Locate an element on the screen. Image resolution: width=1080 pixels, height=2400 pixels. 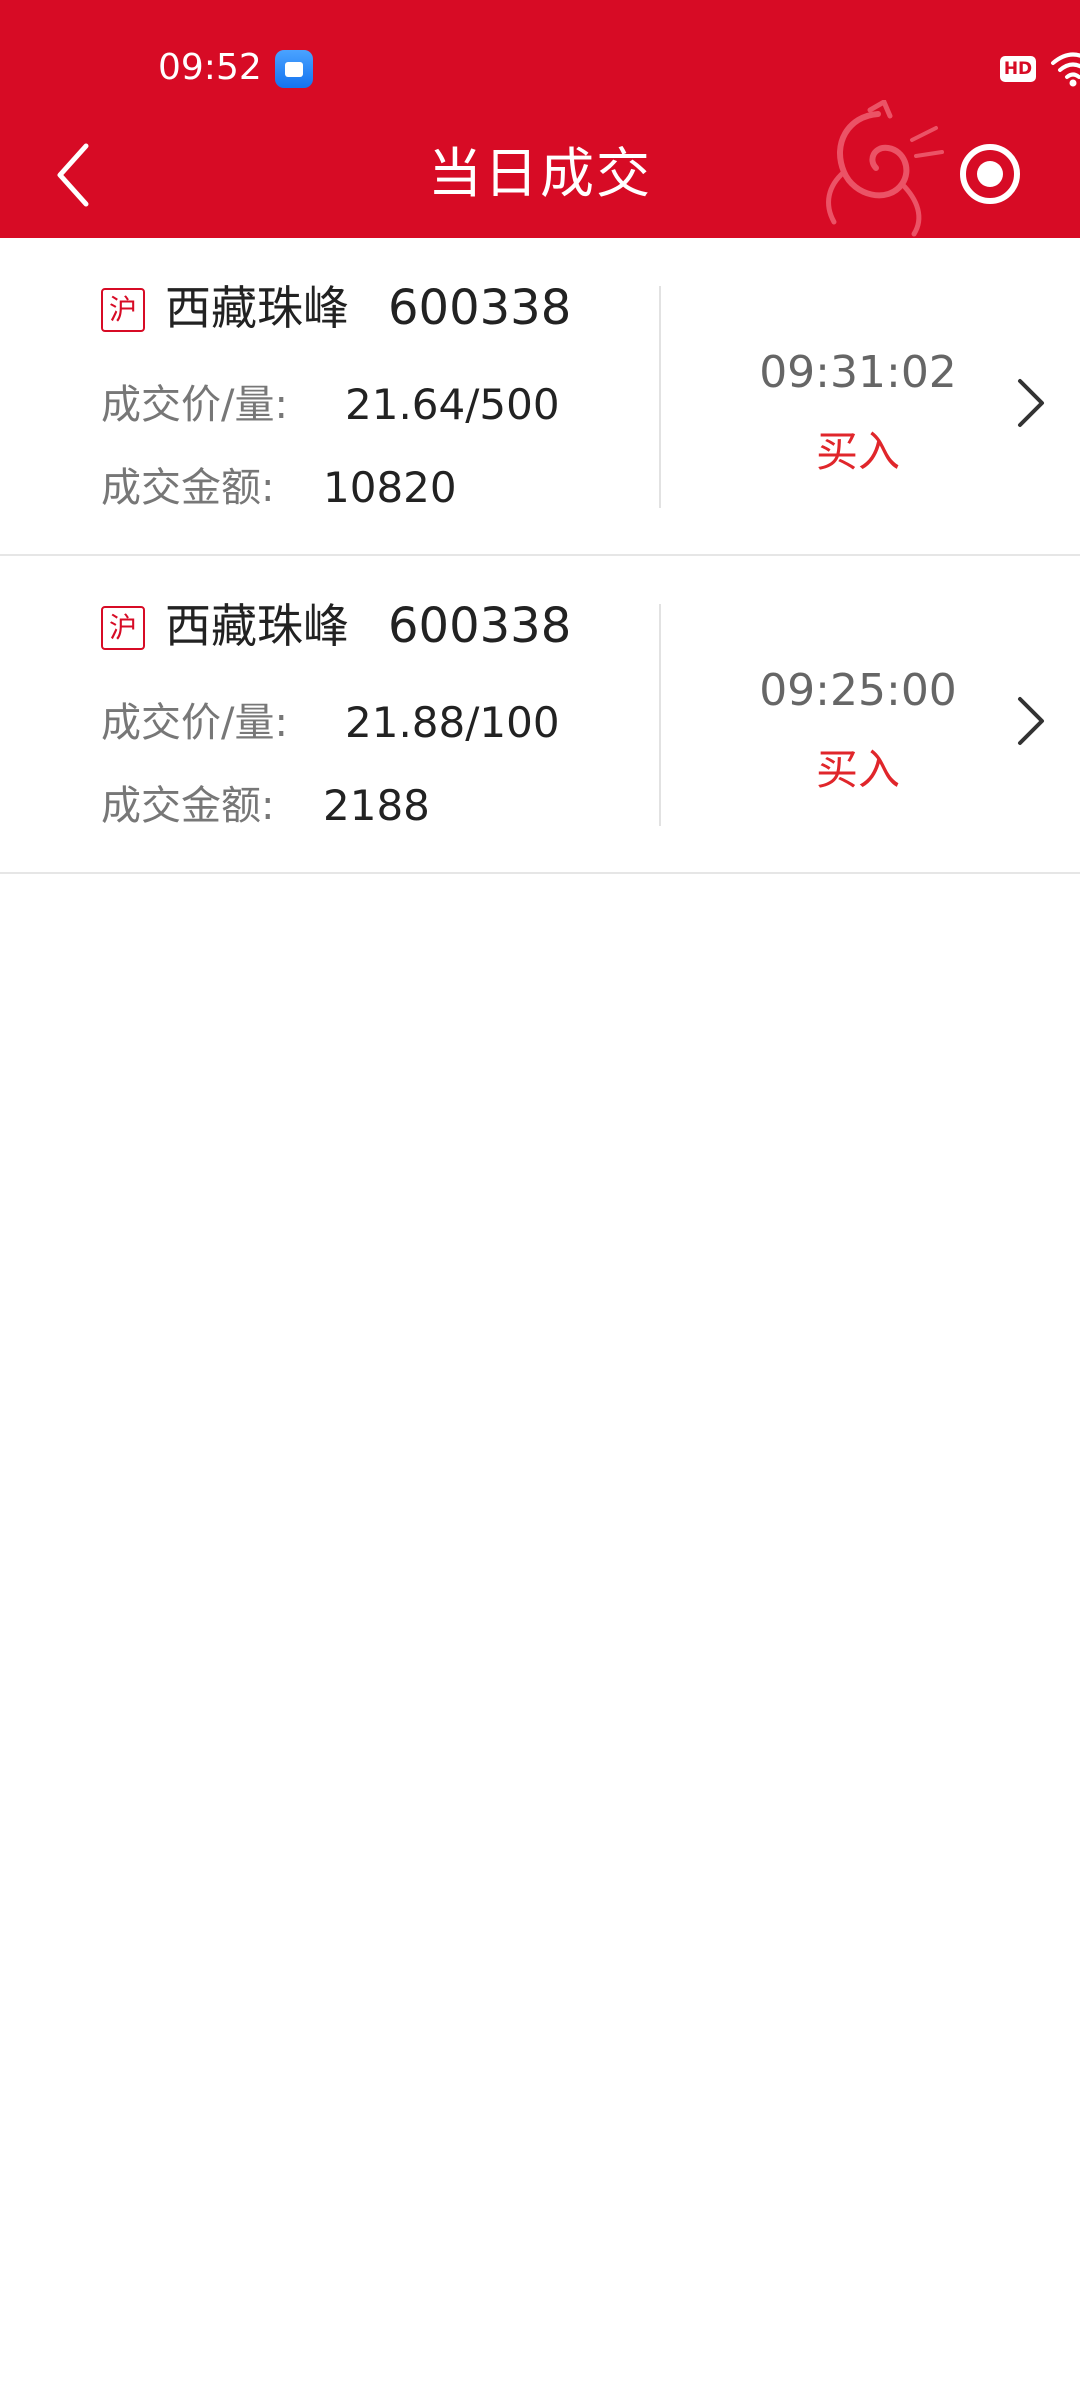
record-button is located at coordinates (990, 174).